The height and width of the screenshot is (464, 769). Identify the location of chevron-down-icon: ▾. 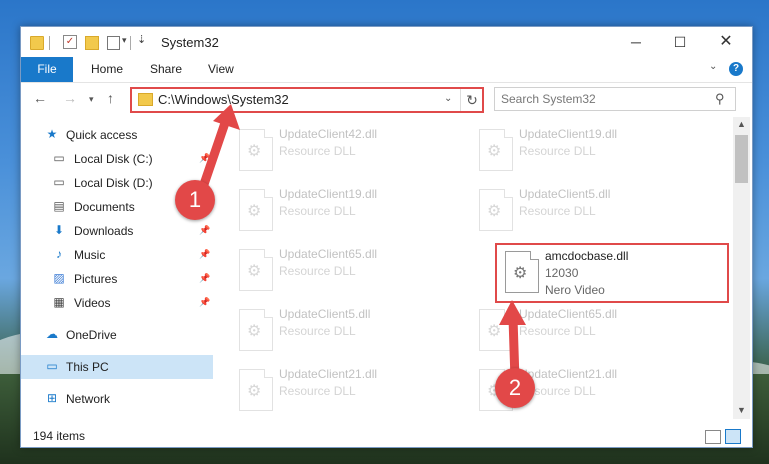
(124, 43).